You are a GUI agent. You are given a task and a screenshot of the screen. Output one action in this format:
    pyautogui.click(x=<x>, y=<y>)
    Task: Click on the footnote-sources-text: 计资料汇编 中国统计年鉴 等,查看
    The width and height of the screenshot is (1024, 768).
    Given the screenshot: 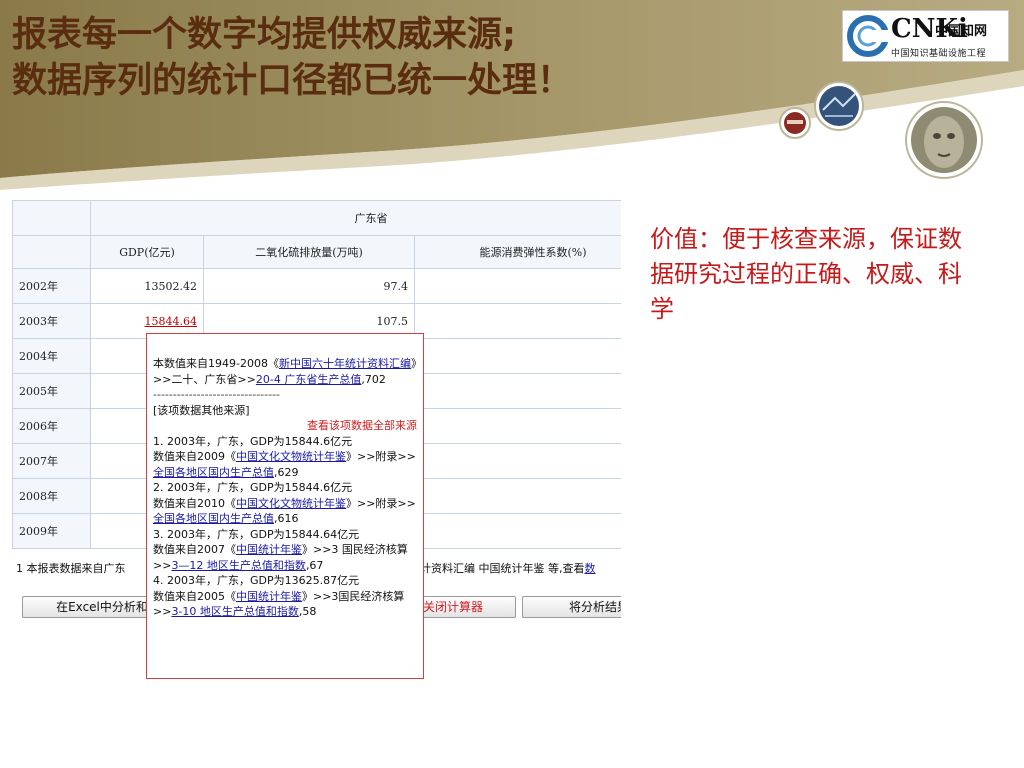 What is the action you would take?
    pyautogui.click(x=502, y=568)
    